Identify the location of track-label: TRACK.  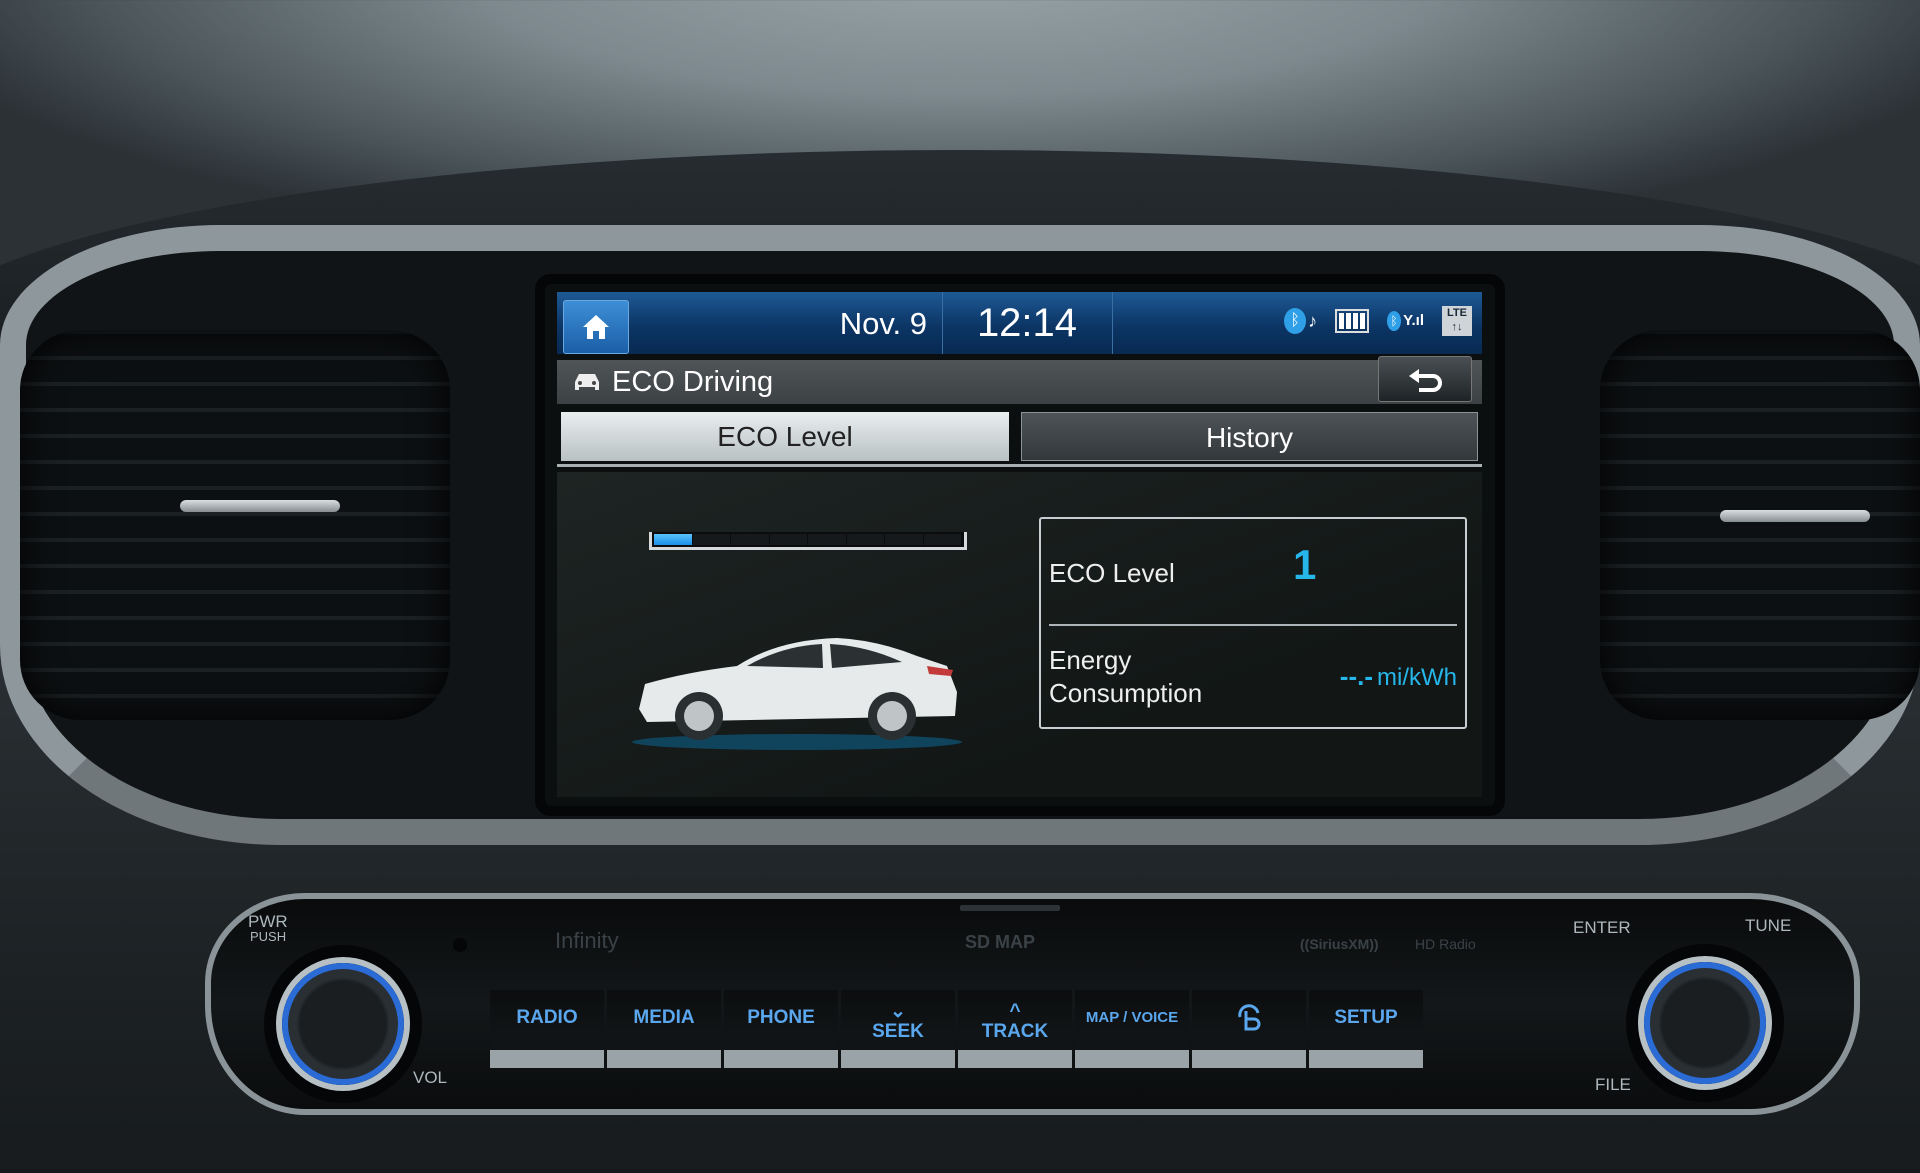
(1015, 1031).